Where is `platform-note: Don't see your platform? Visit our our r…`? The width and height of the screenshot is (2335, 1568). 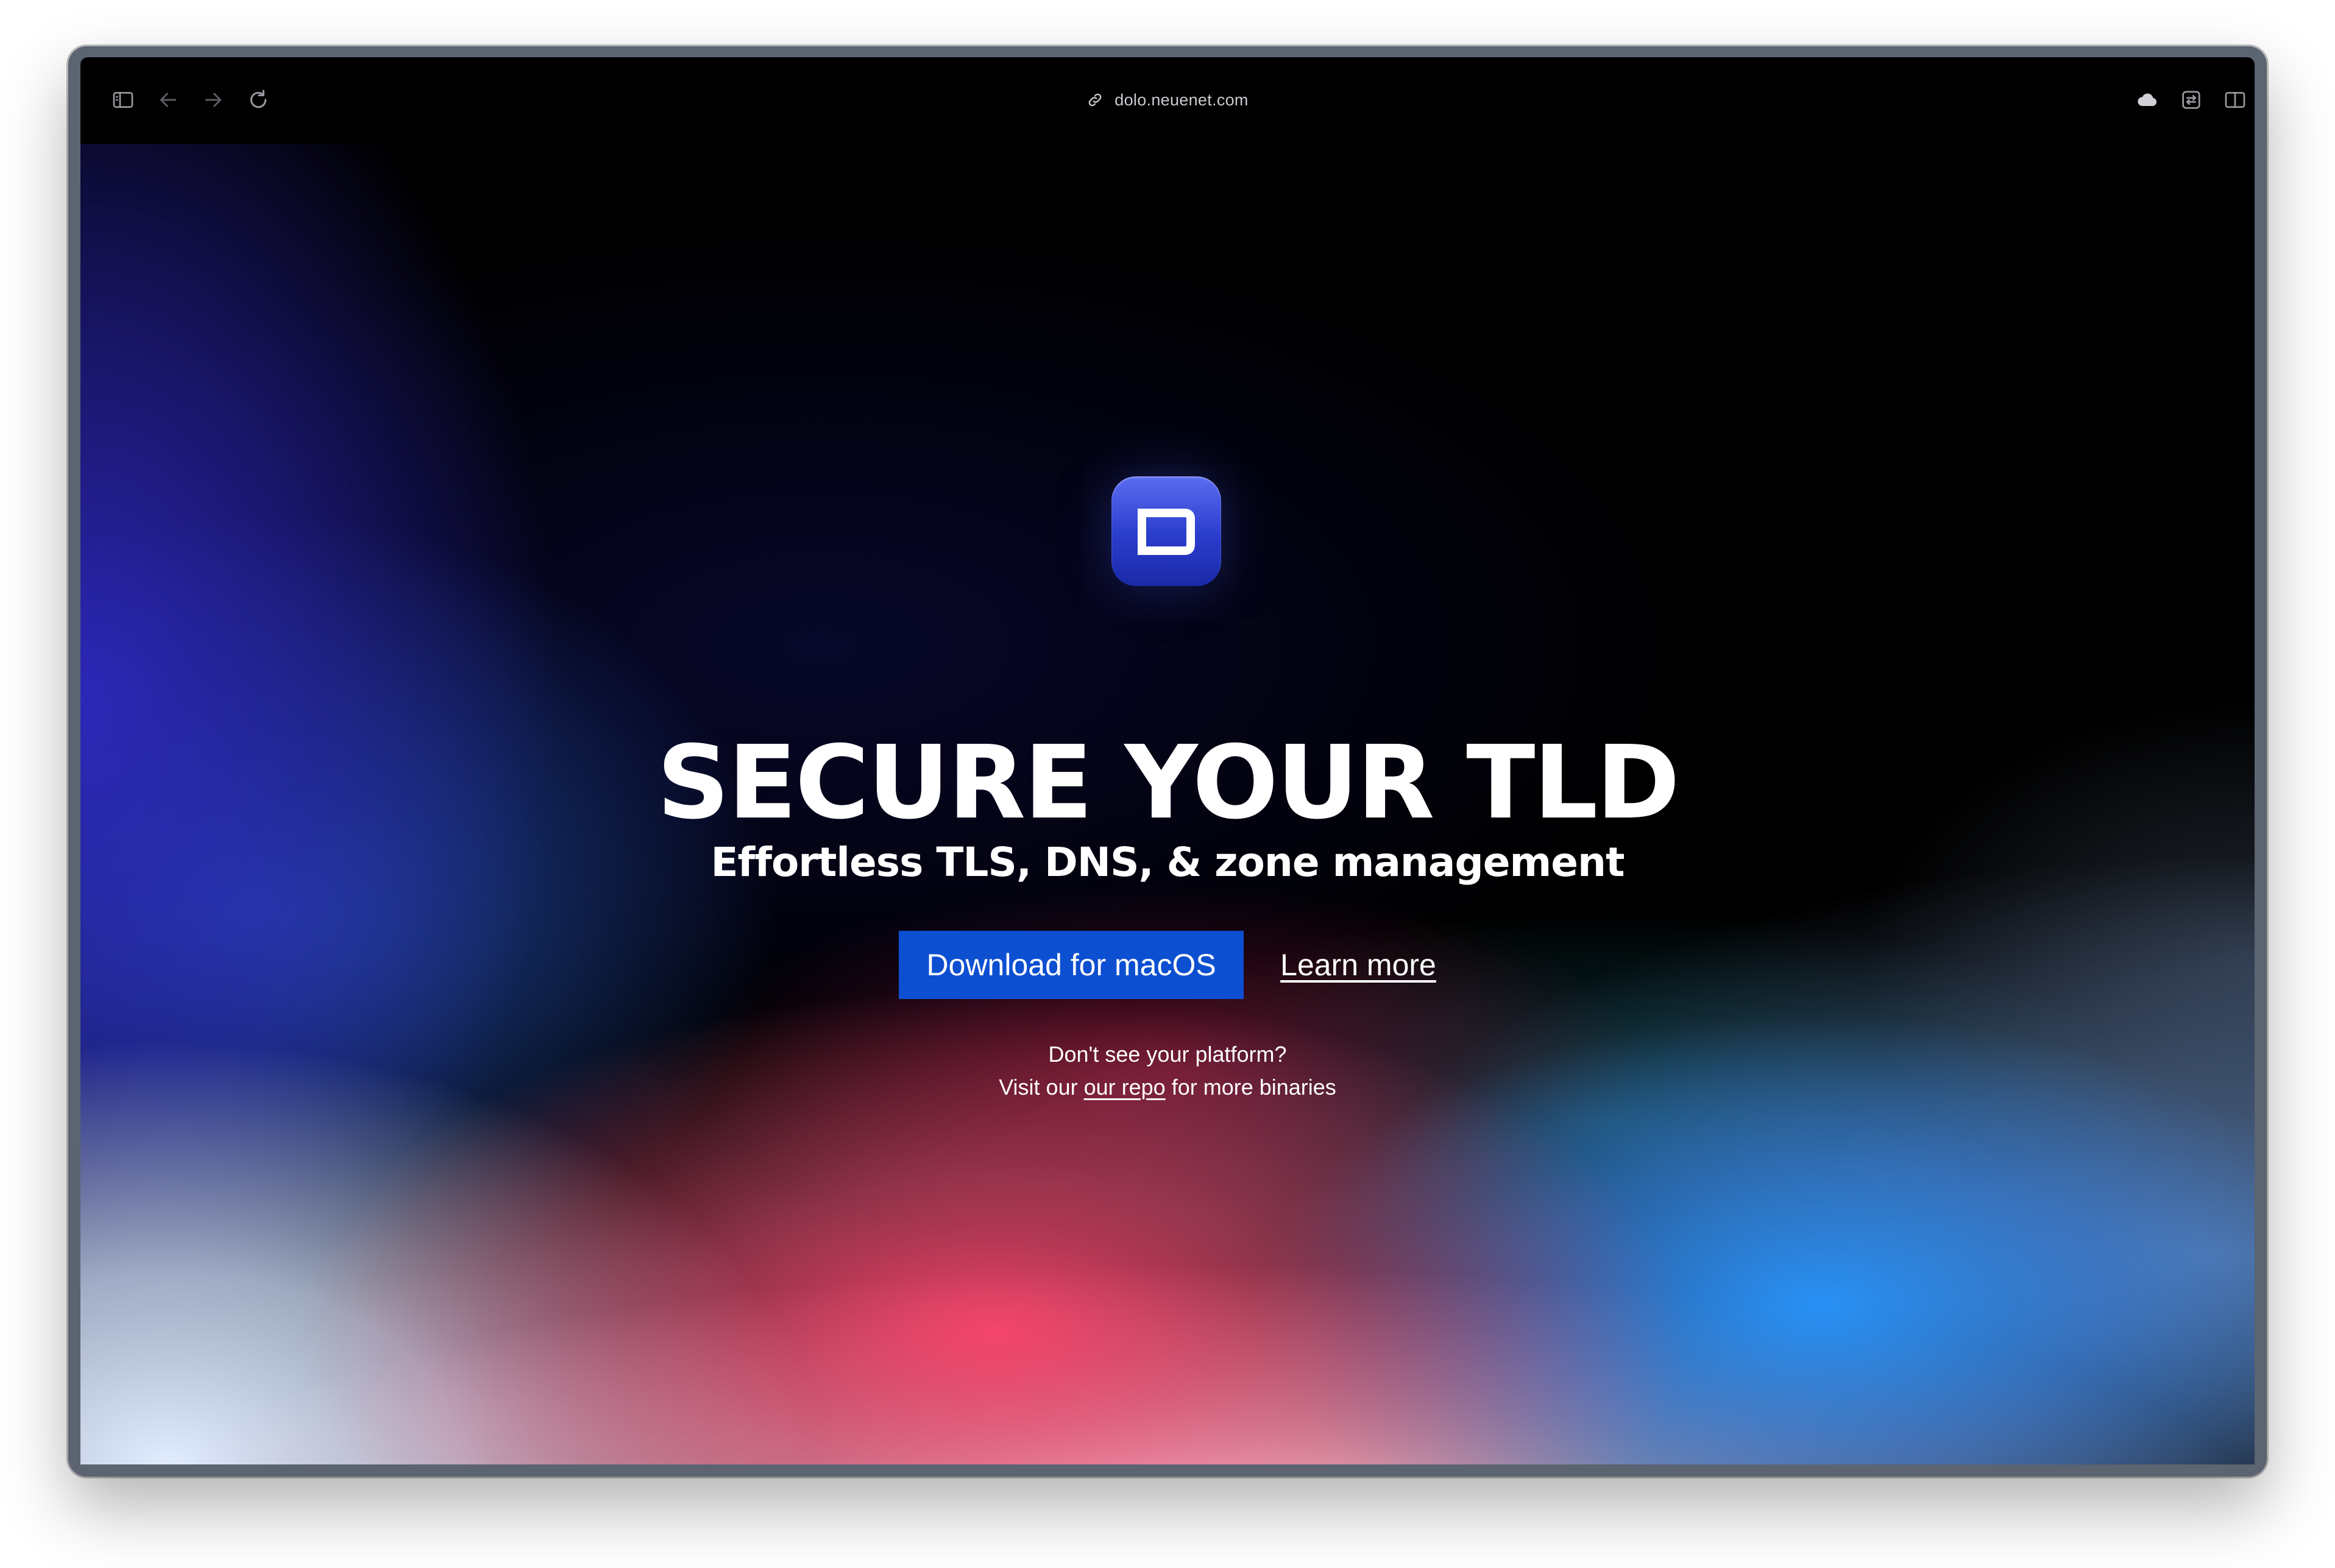 platform-note: Don't see your platform? Visit our our r… is located at coordinates (1167, 1071).